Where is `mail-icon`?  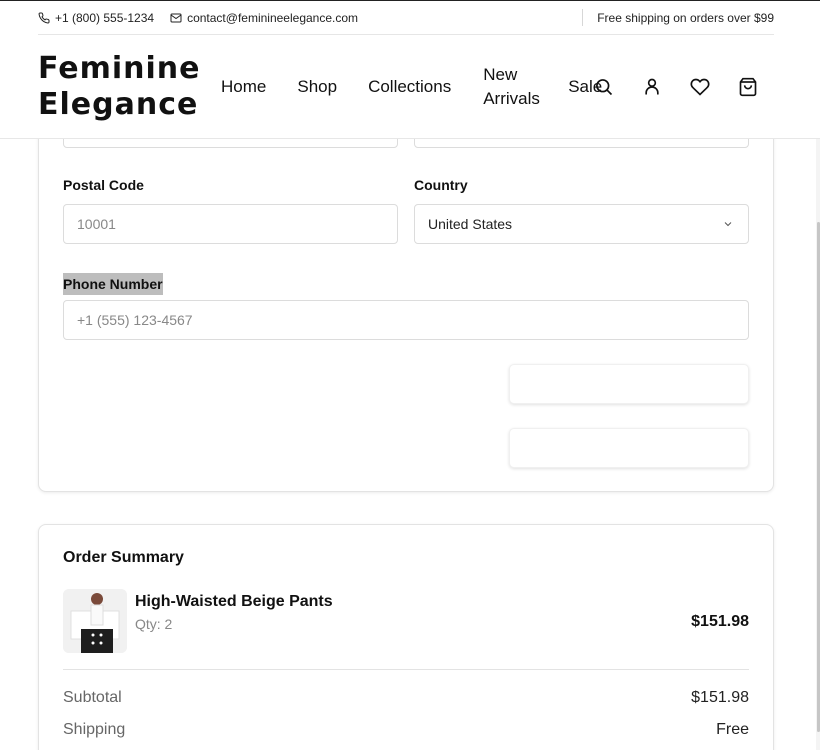 mail-icon is located at coordinates (176, 17).